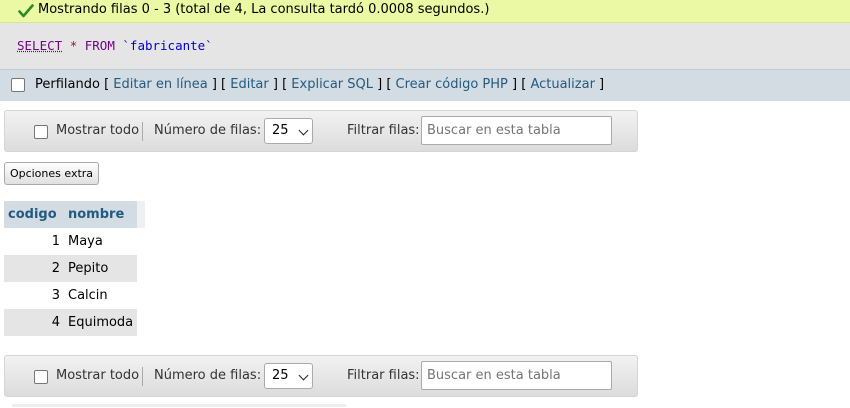  What do you see at coordinates (39, 45) in the screenshot?
I see `sql-keyword-select: SELECT` at bounding box center [39, 45].